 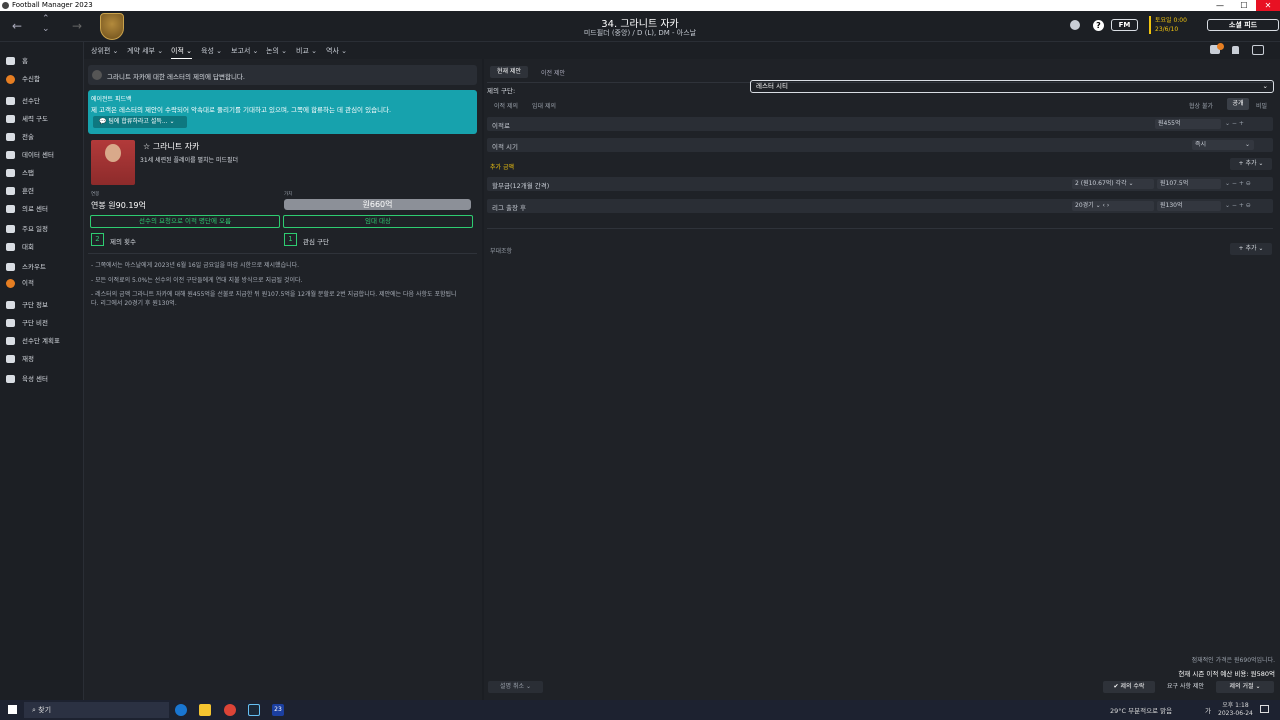 I want to click on forward-arrow-icon: →, so click(x=77, y=26).